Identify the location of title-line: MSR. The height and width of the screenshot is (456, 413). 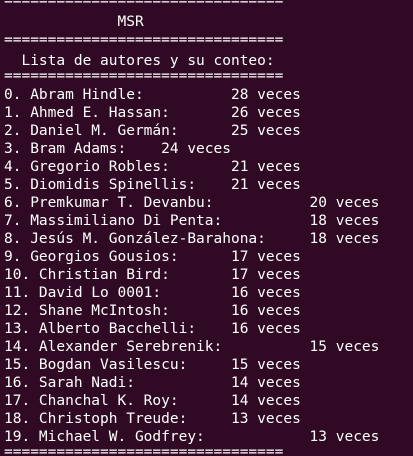
(74, 22).